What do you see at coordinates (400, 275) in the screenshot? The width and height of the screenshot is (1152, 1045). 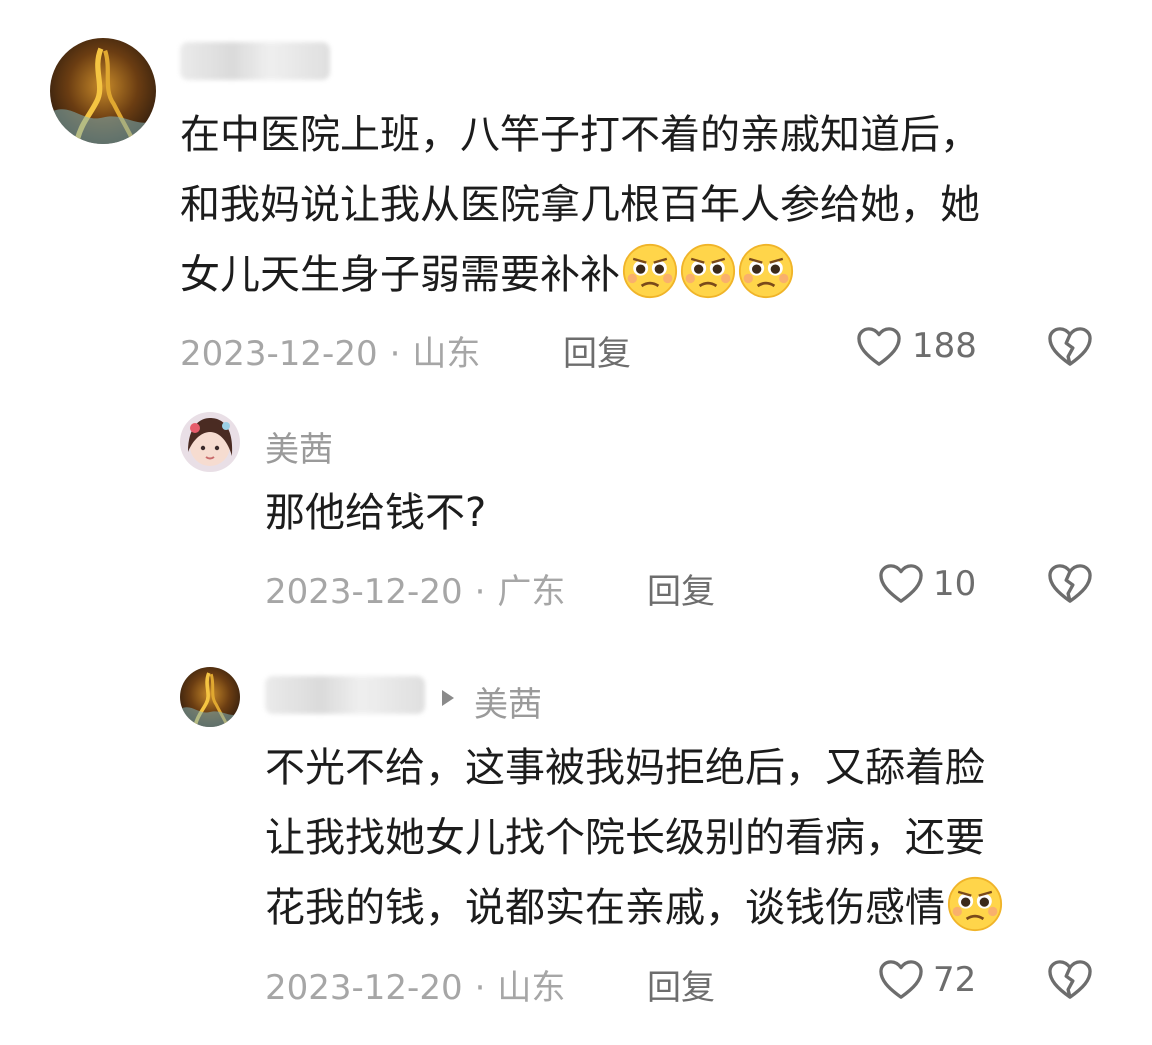 I see `comment-line: 女儿天生身子弱需要补补` at bounding box center [400, 275].